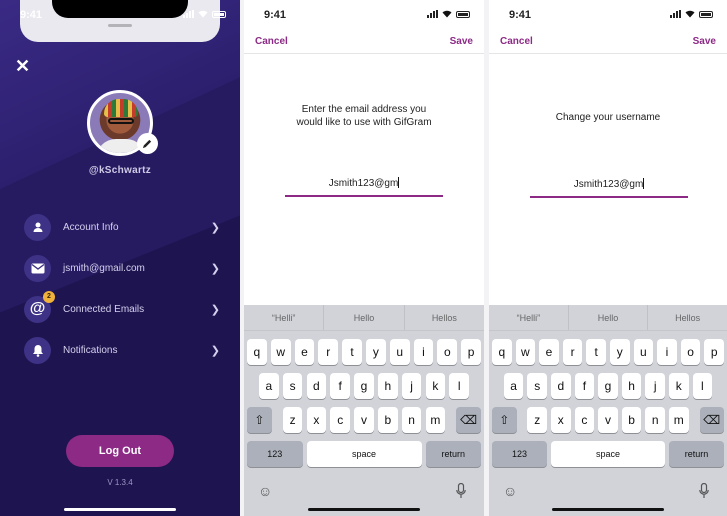  What do you see at coordinates (188, 14) in the screenshot?
I see `signal-icon` at bounding box center [188, 14].